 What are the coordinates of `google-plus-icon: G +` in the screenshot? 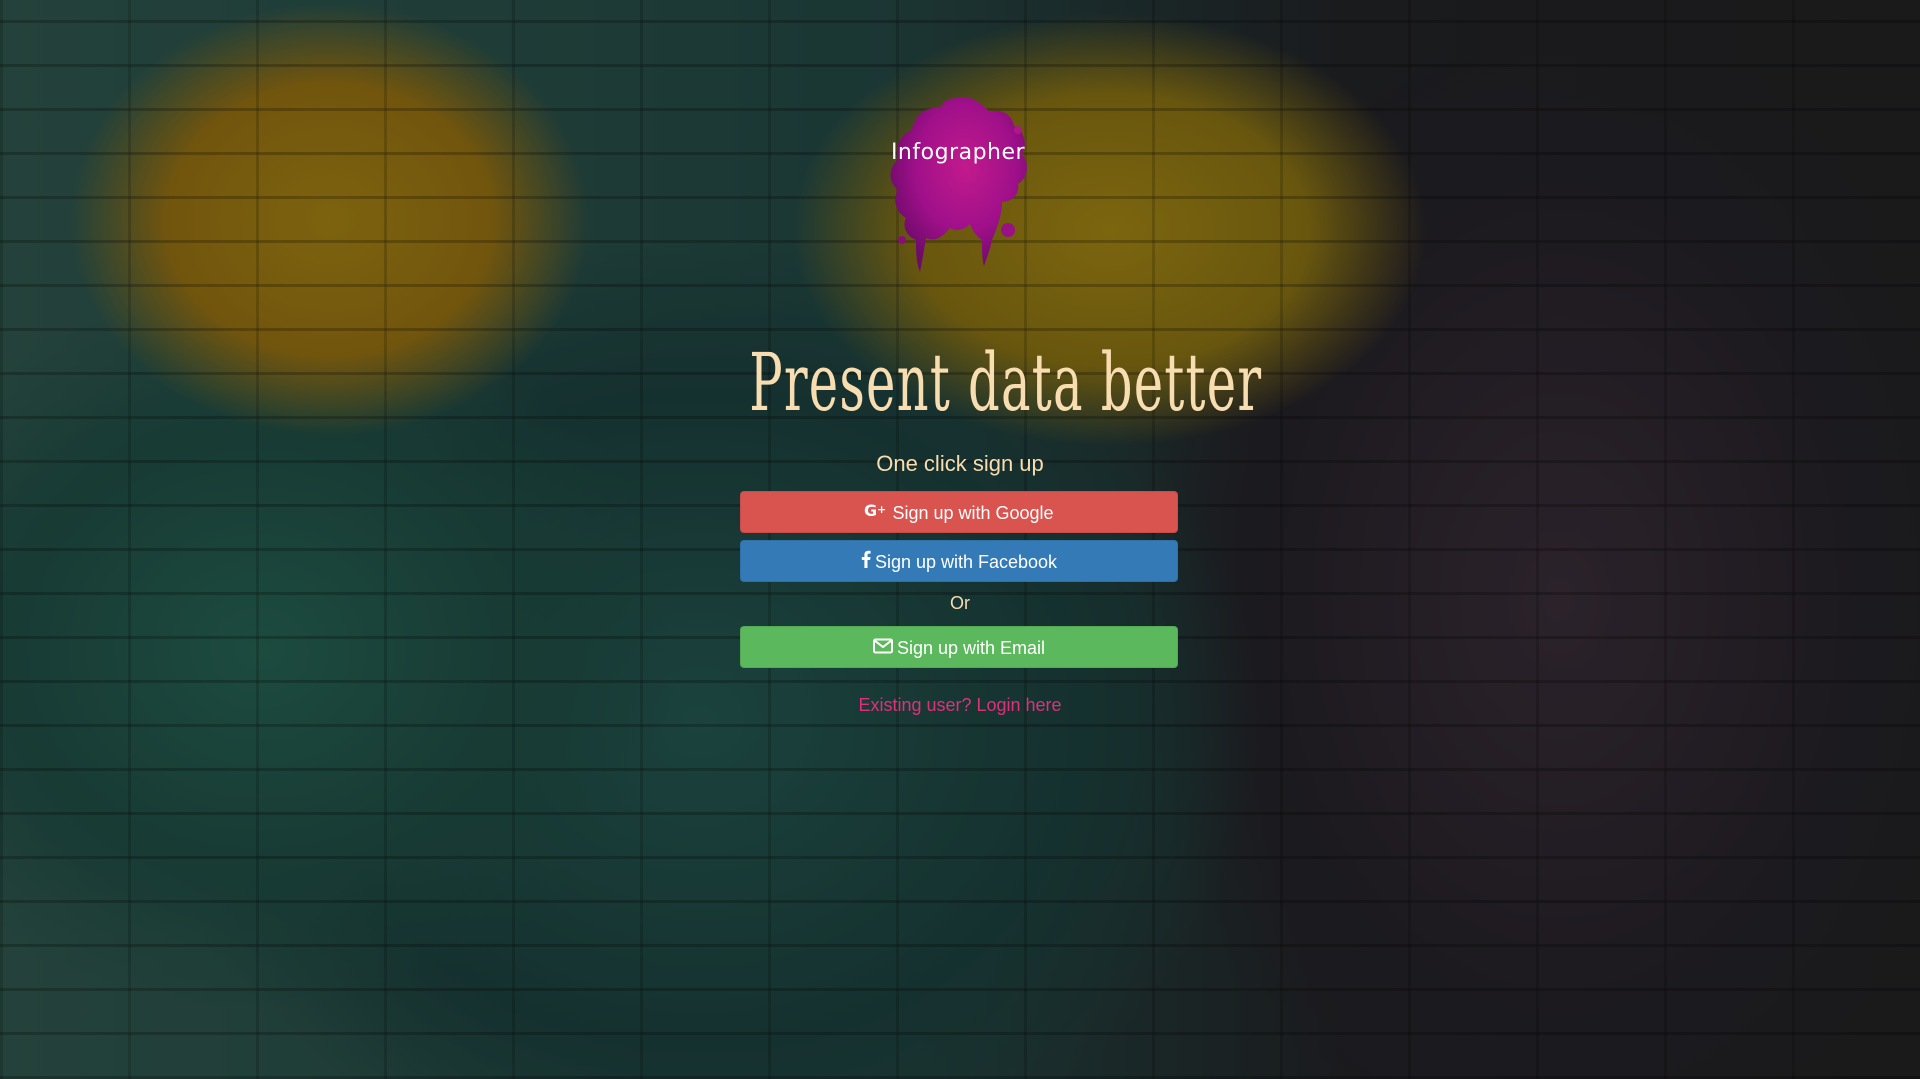 It's located at (876, 513).